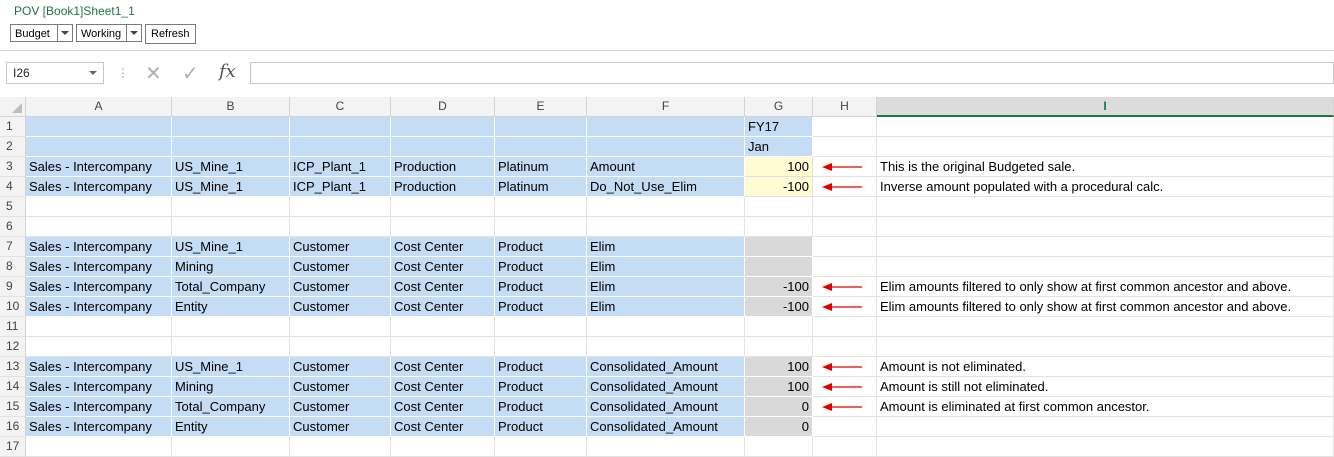 The image size is (1334, 457). Describe the element at coordinates (231, 127) in the screenshot. I see `cell-b1` at that location.